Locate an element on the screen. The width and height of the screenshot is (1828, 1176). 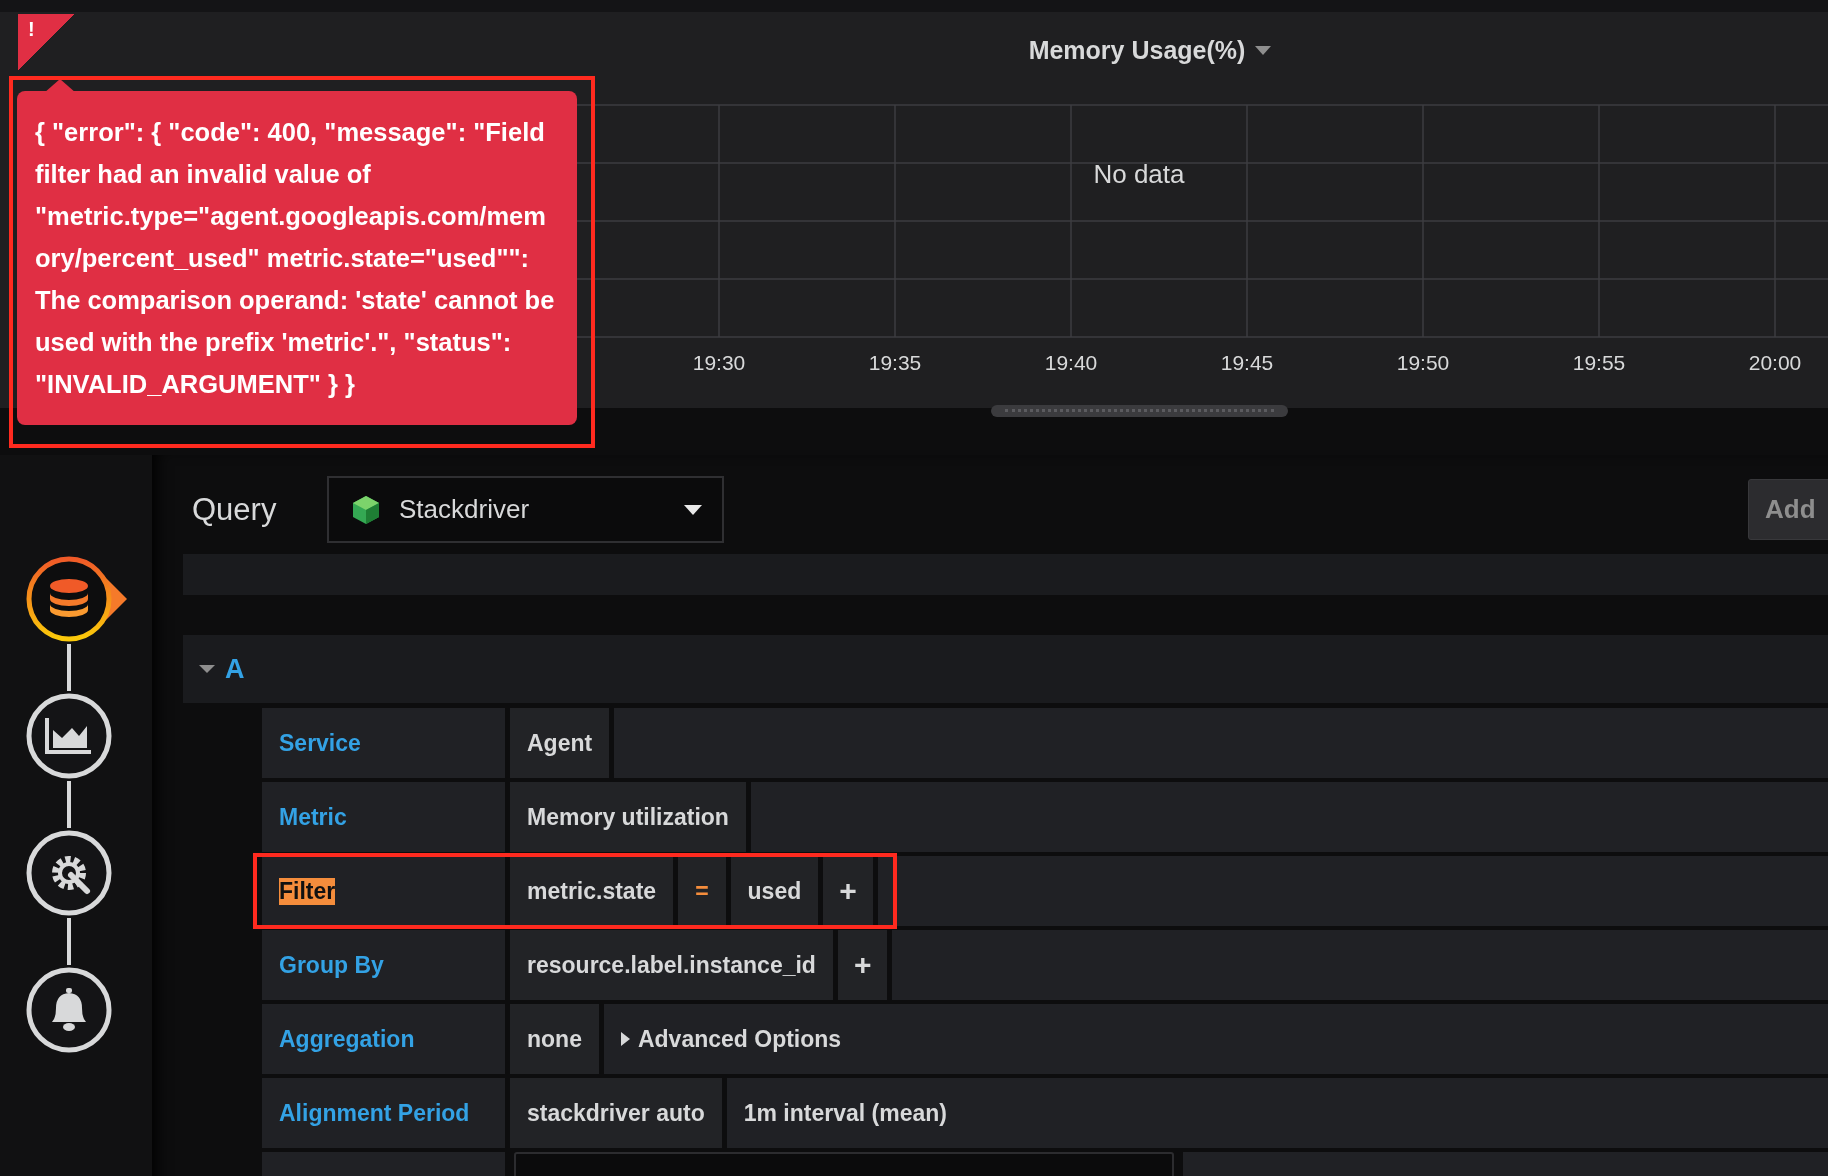
segment-value: resource.label.instance_id is located at coordinates (671, 965).